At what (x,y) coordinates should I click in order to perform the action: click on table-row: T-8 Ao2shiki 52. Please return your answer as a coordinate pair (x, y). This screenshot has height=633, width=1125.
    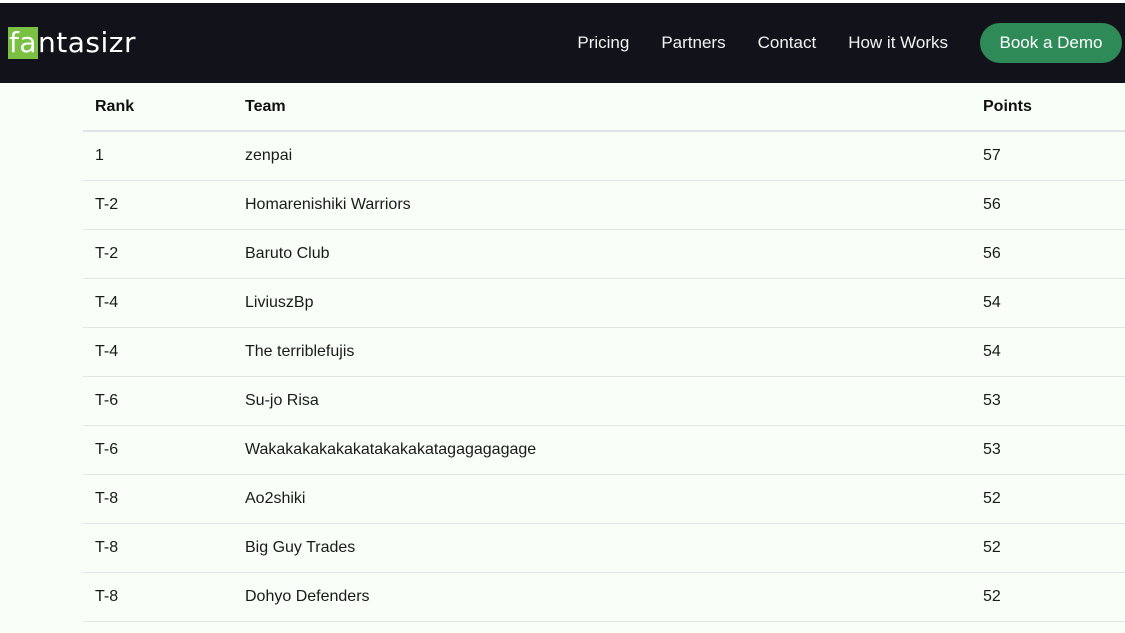
    Looking at the image, I should click on (604, 499).